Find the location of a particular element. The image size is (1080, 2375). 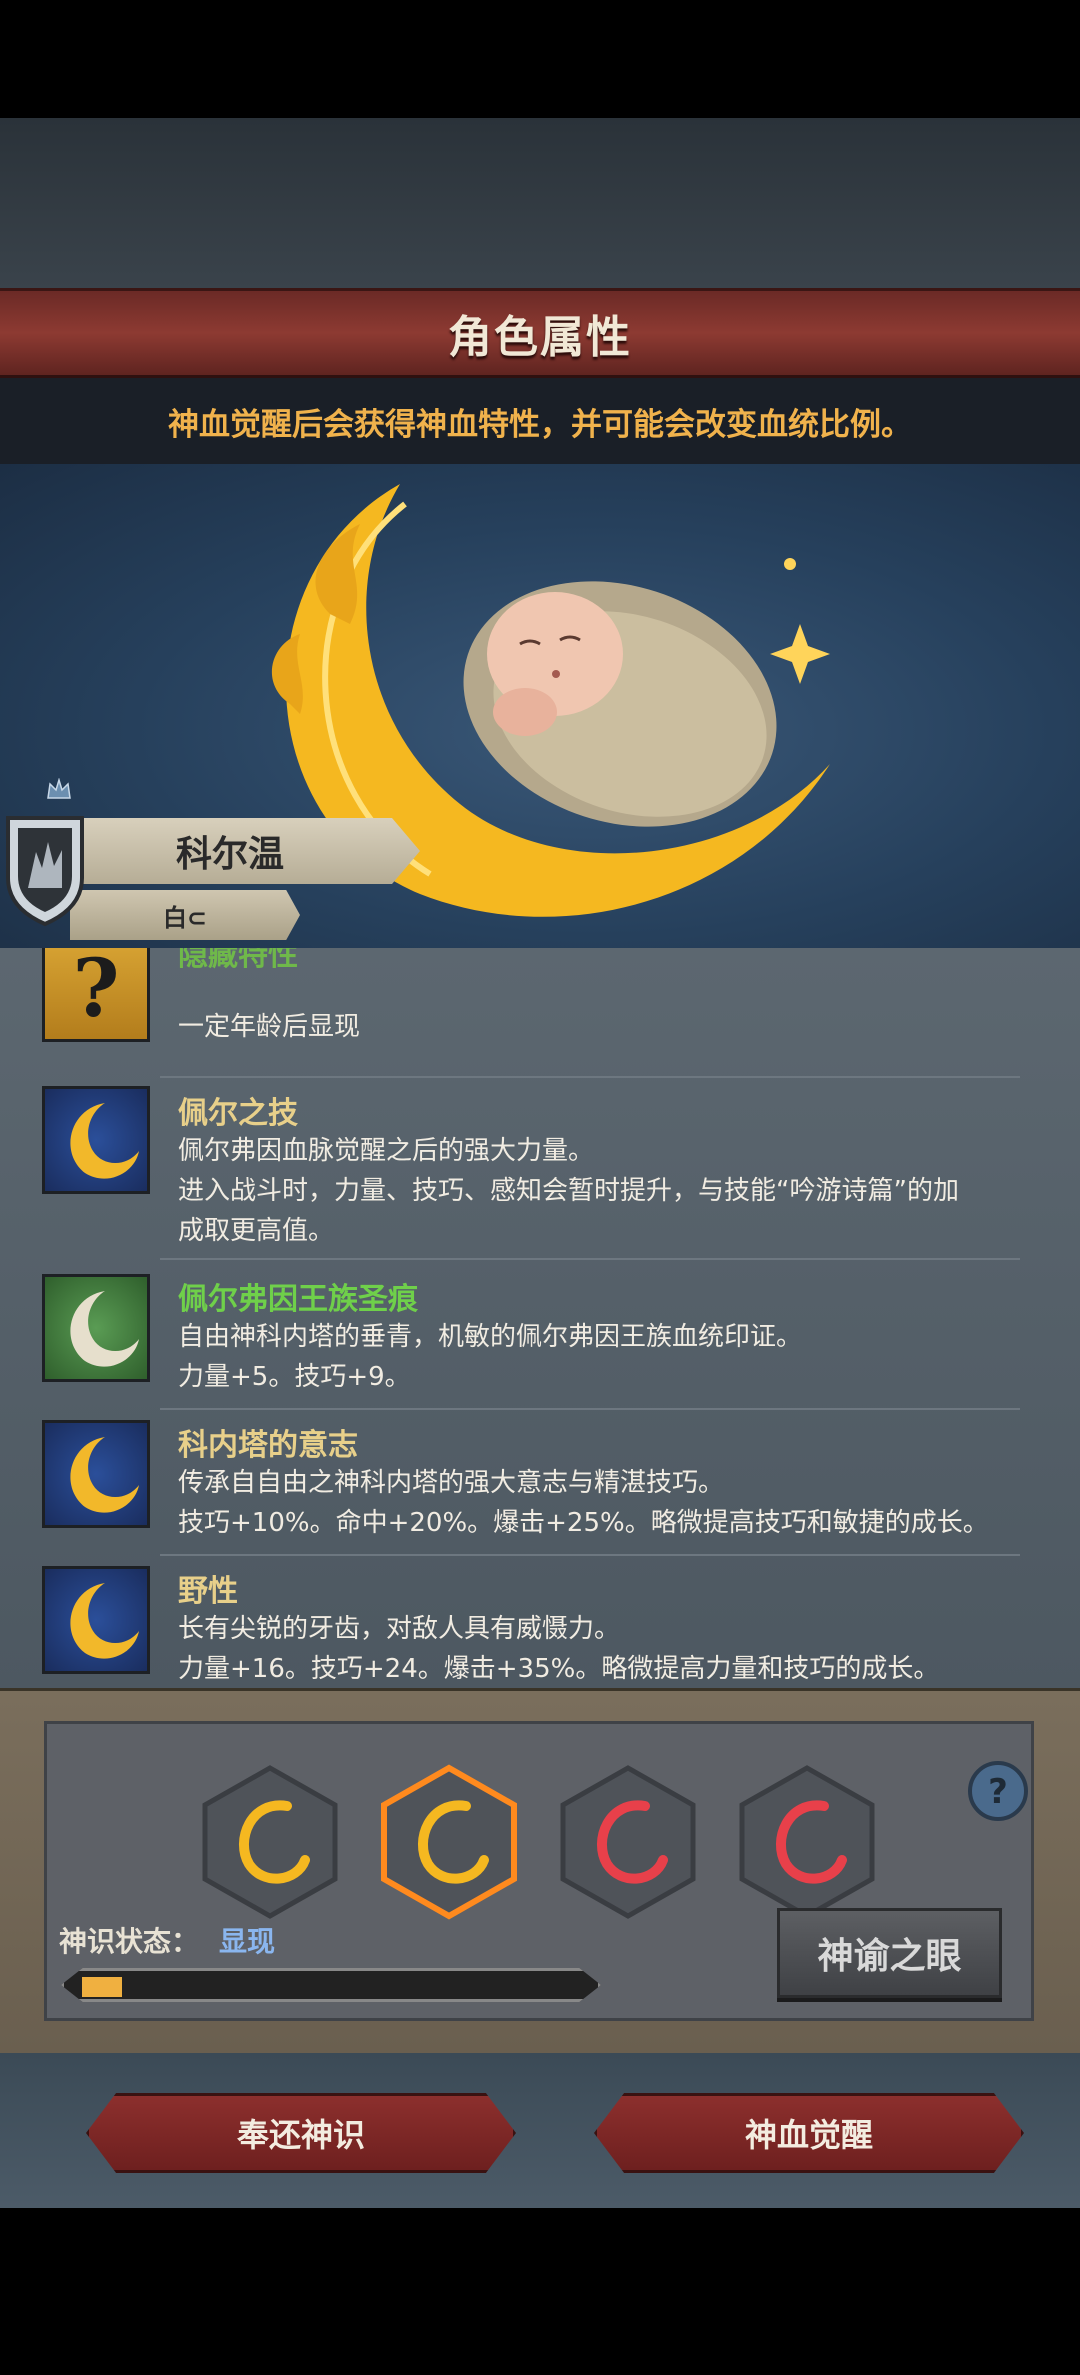

rank-crown-icon is located at coordinates (59, 788).